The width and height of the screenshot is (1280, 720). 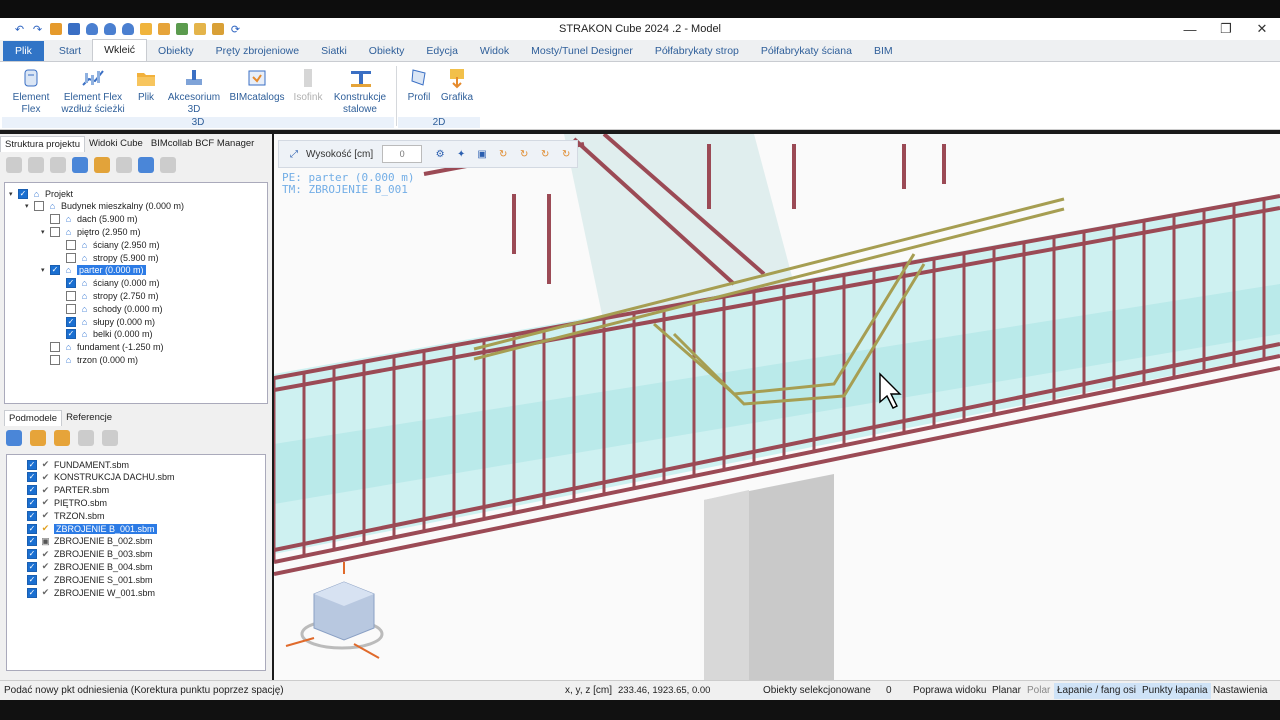 What do you see at coordinates (1226, 29) in the screenshot?
I see `restore-icon: ❐` at bounding box center [1226, 29].